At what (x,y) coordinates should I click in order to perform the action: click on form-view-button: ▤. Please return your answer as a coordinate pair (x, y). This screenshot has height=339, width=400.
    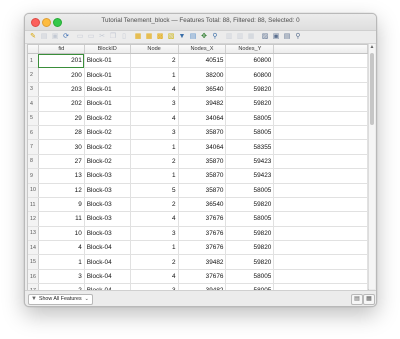
    Looking at the image, I should click on (357, 299).